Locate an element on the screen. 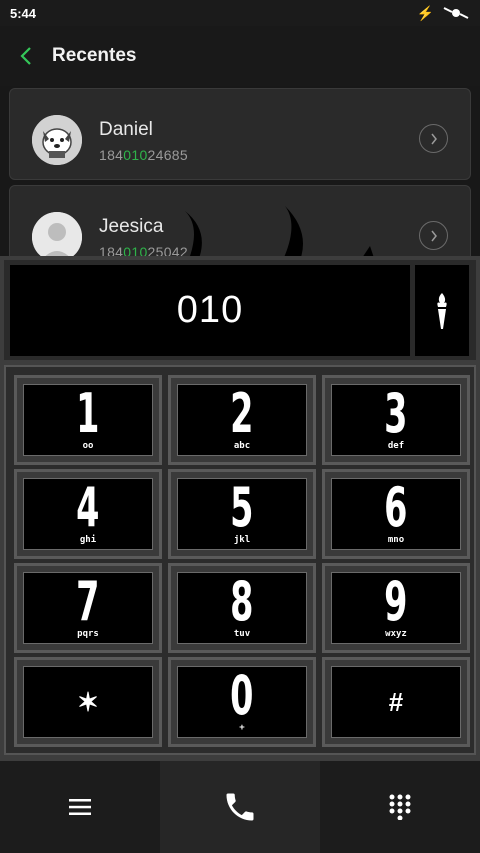 This screenshot has width=480, height=853. call-button is located at coordinates (240, 807).